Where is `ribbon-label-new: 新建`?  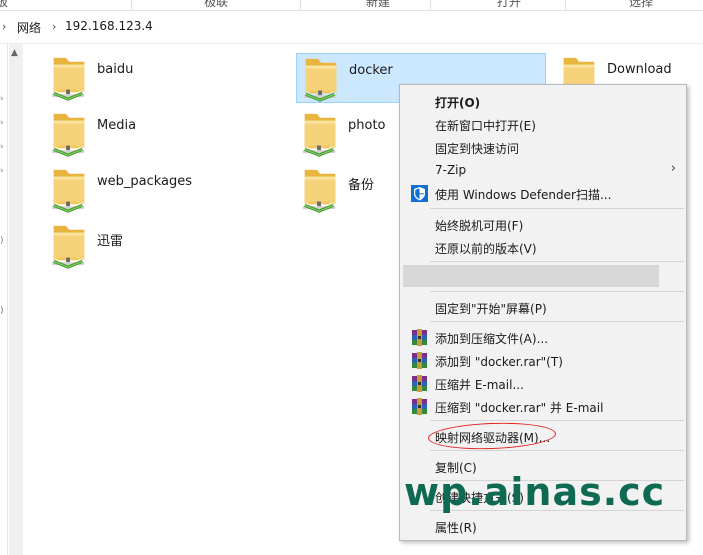 ribbon-label-new: 新建 is located at coordinates (378, 4).